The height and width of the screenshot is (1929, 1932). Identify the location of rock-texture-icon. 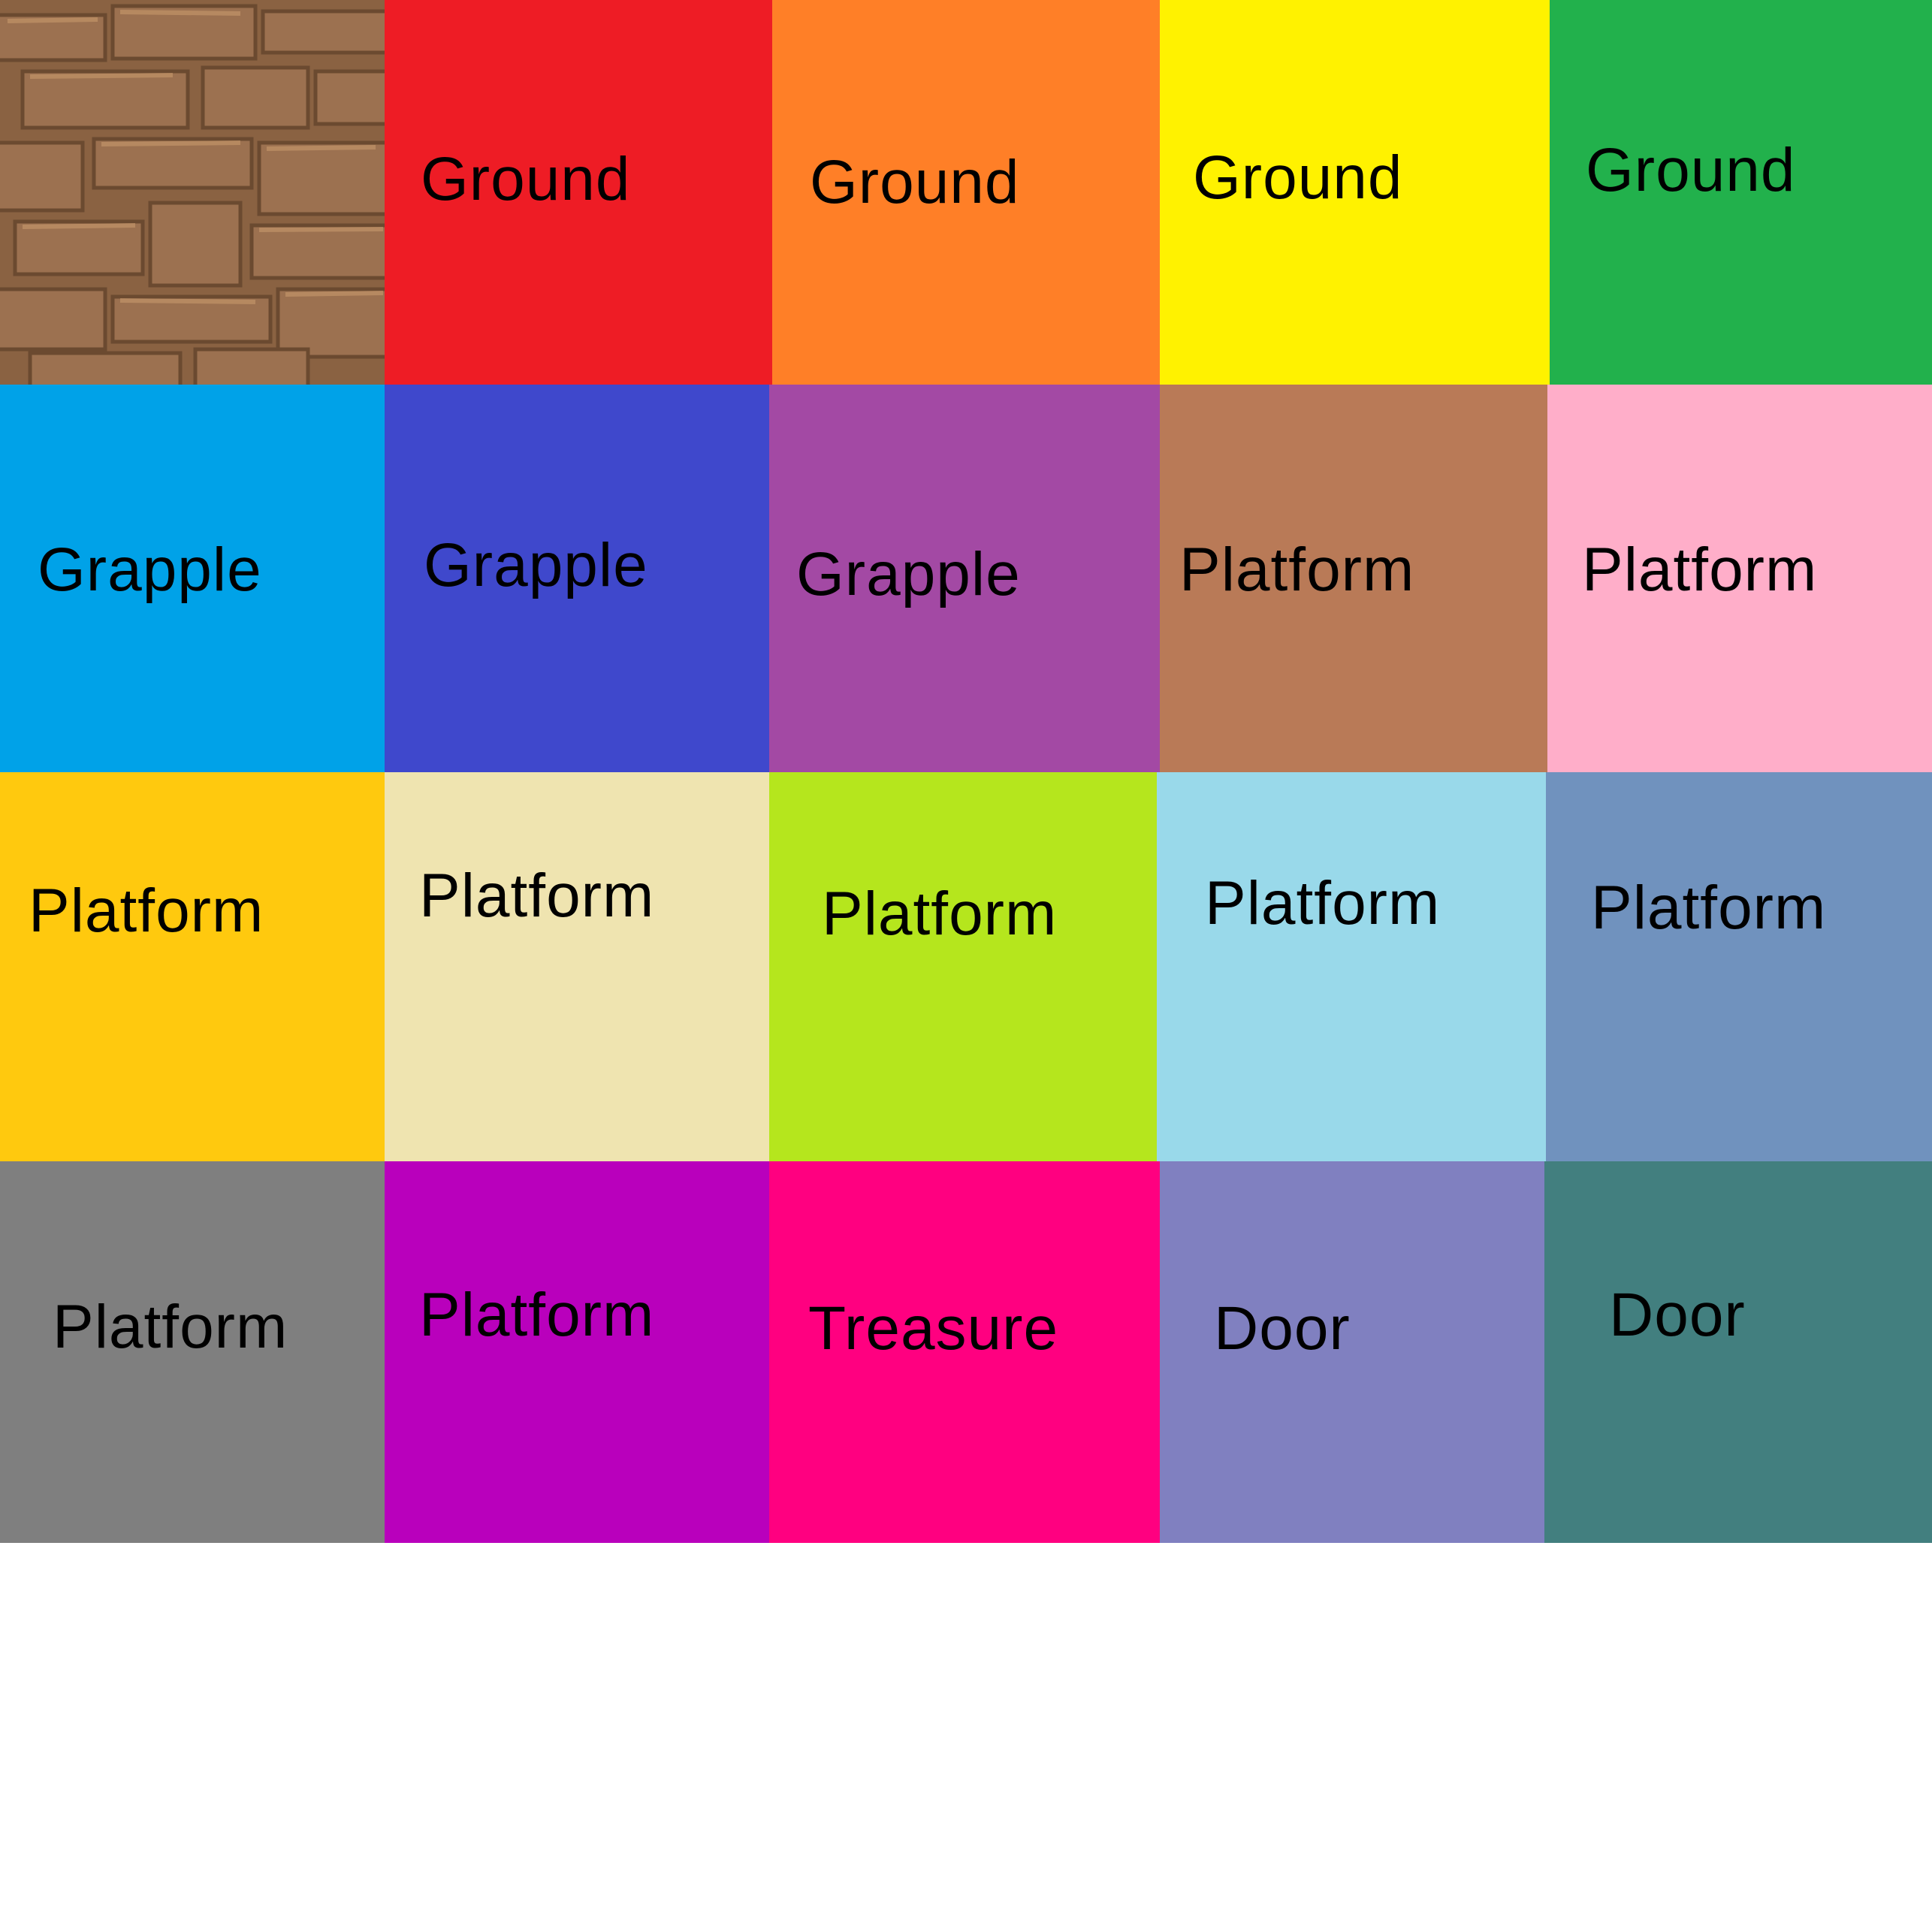
(192, 193).